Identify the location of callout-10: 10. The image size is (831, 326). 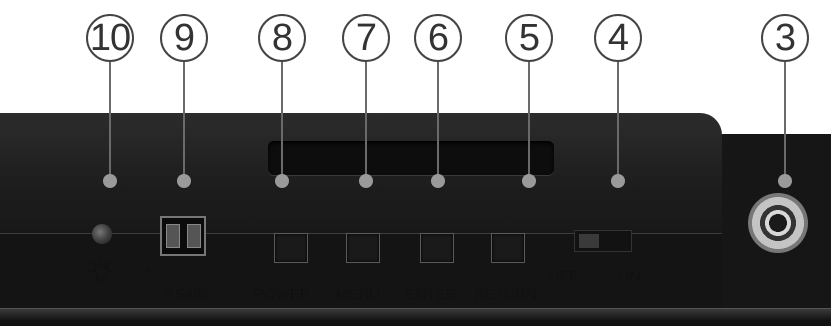
(110, 38).